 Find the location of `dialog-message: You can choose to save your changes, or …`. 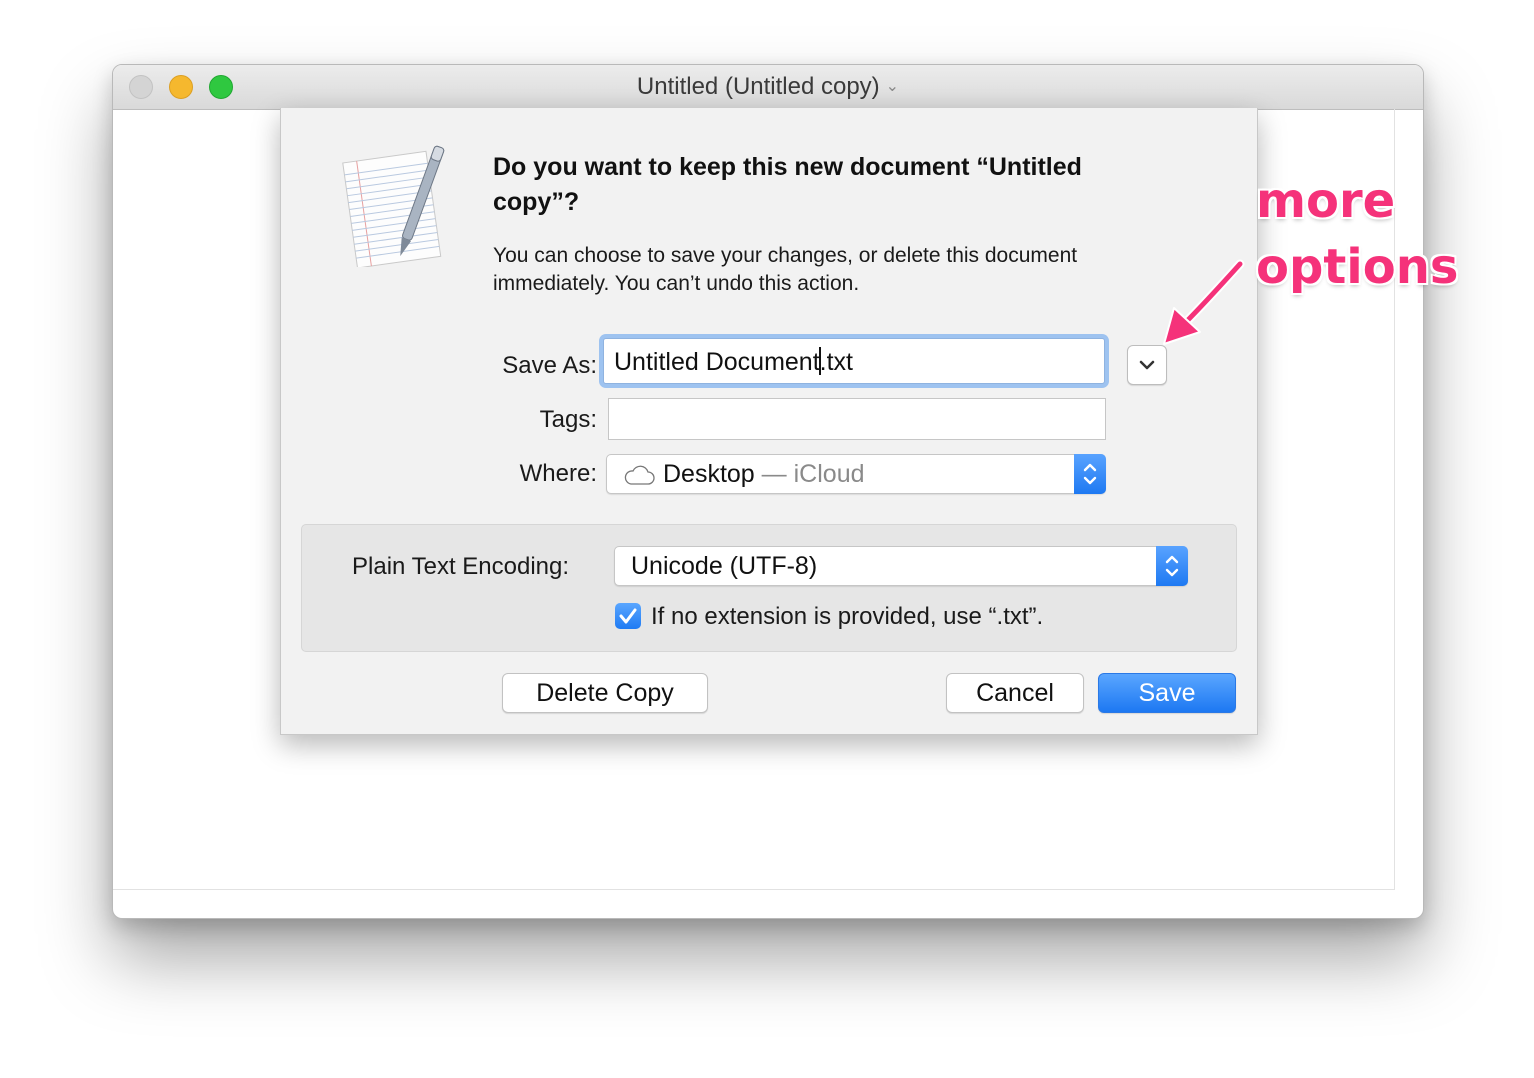

dialog-message: You can choose to save your changes, or … is located at coordinates (785, 269).